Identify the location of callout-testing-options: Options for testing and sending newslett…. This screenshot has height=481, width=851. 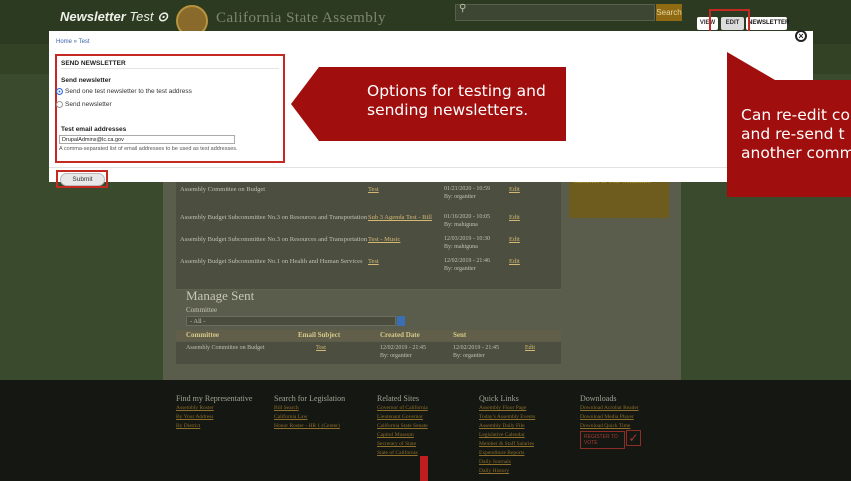
(442, 104).